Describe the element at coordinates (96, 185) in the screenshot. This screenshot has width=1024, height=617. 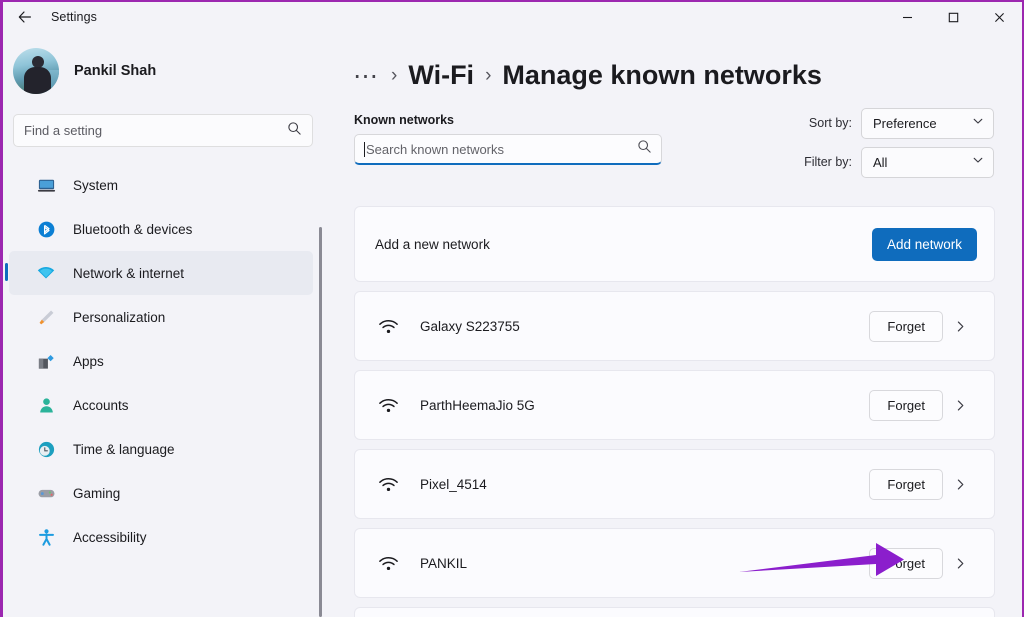
I see `sidebar-item-label: System` at that location.